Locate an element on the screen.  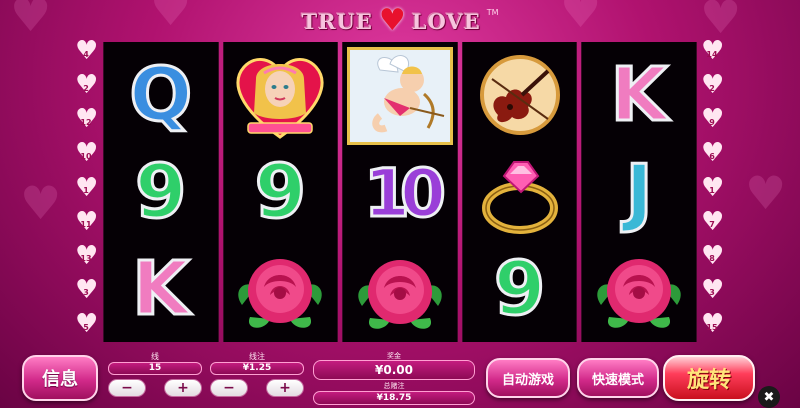
reel-4: 9 is located at coordinates (519, 192).